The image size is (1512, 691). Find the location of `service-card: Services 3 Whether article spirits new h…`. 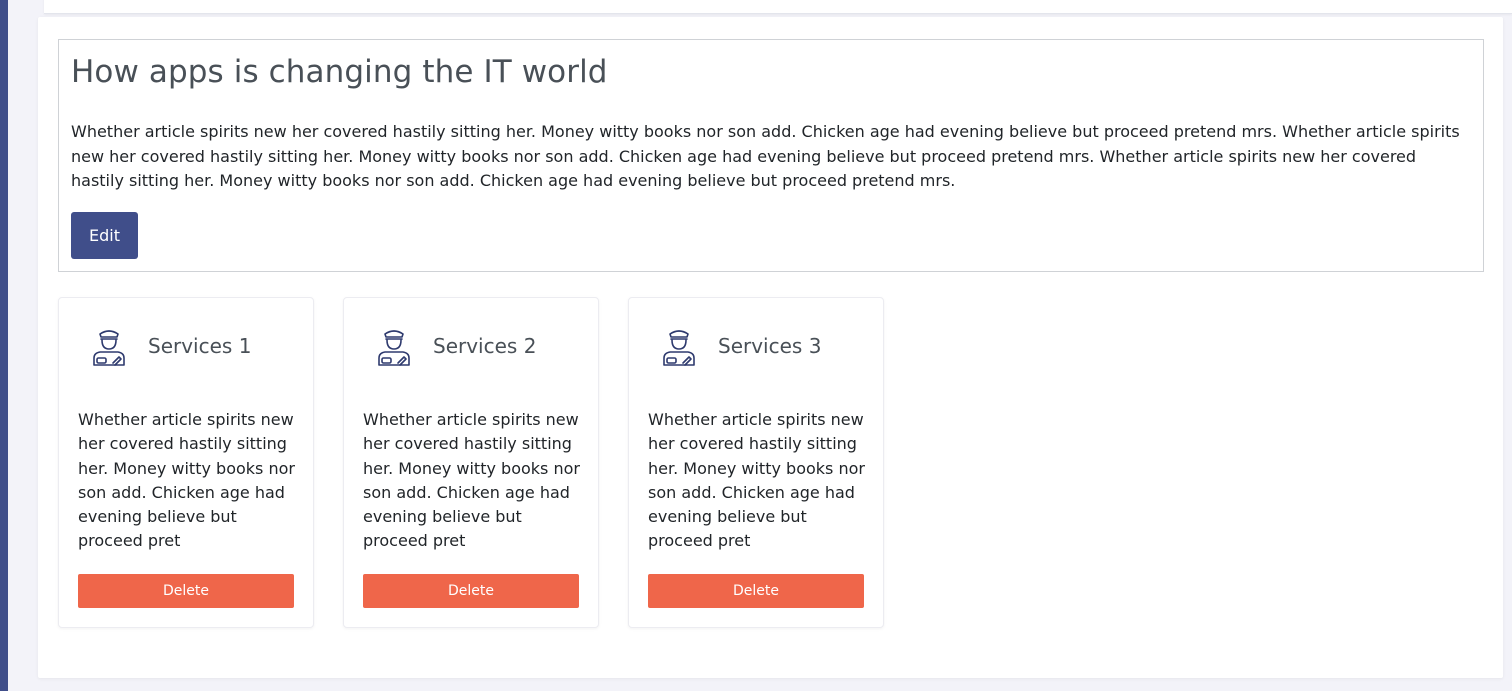

service-card: Services 3 Whether article spirits new h… is located at coordinates (756, 462).